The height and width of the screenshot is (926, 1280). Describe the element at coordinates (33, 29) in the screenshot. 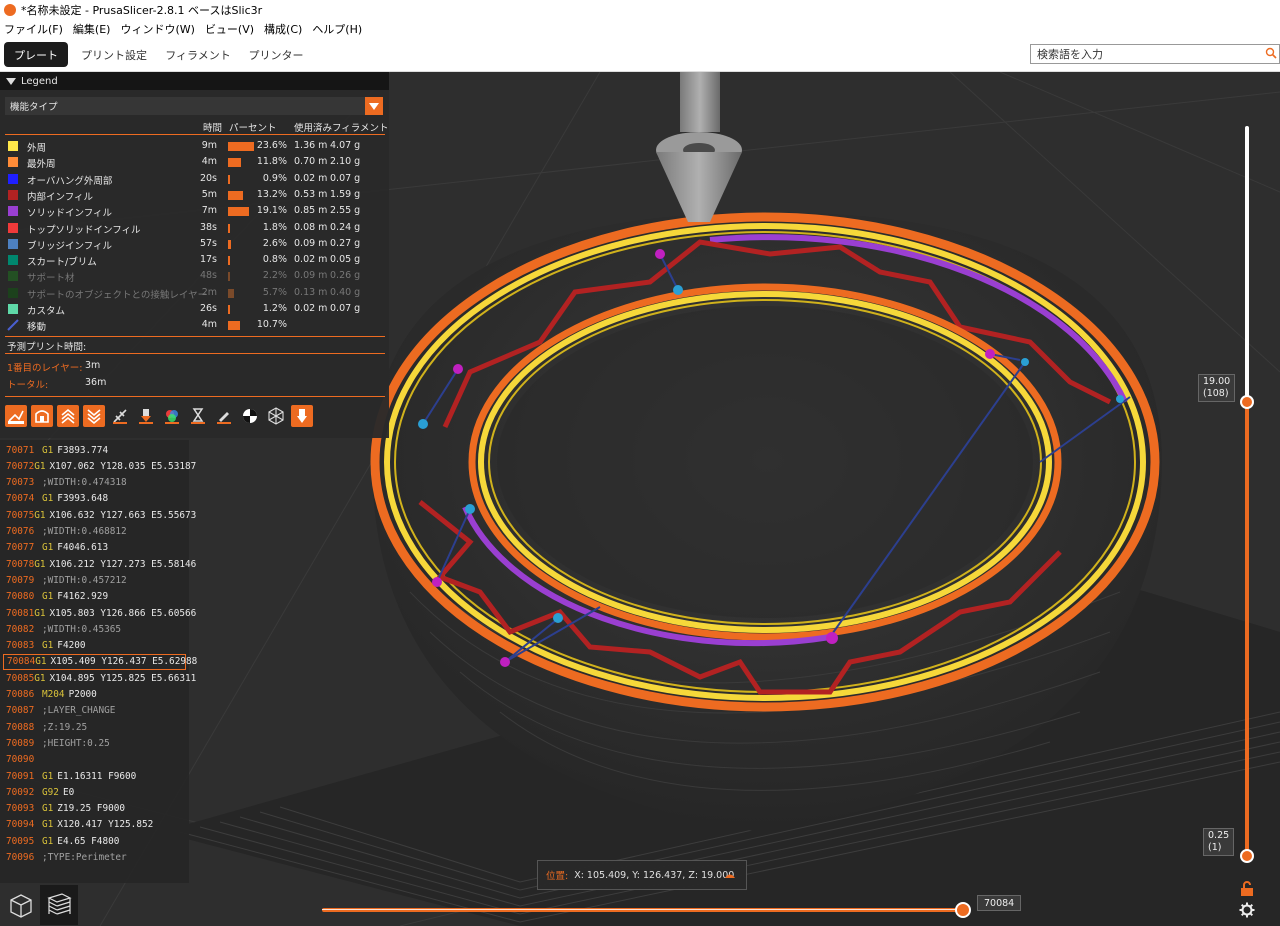

I see `menu-file: ファイル(F)` at that location.